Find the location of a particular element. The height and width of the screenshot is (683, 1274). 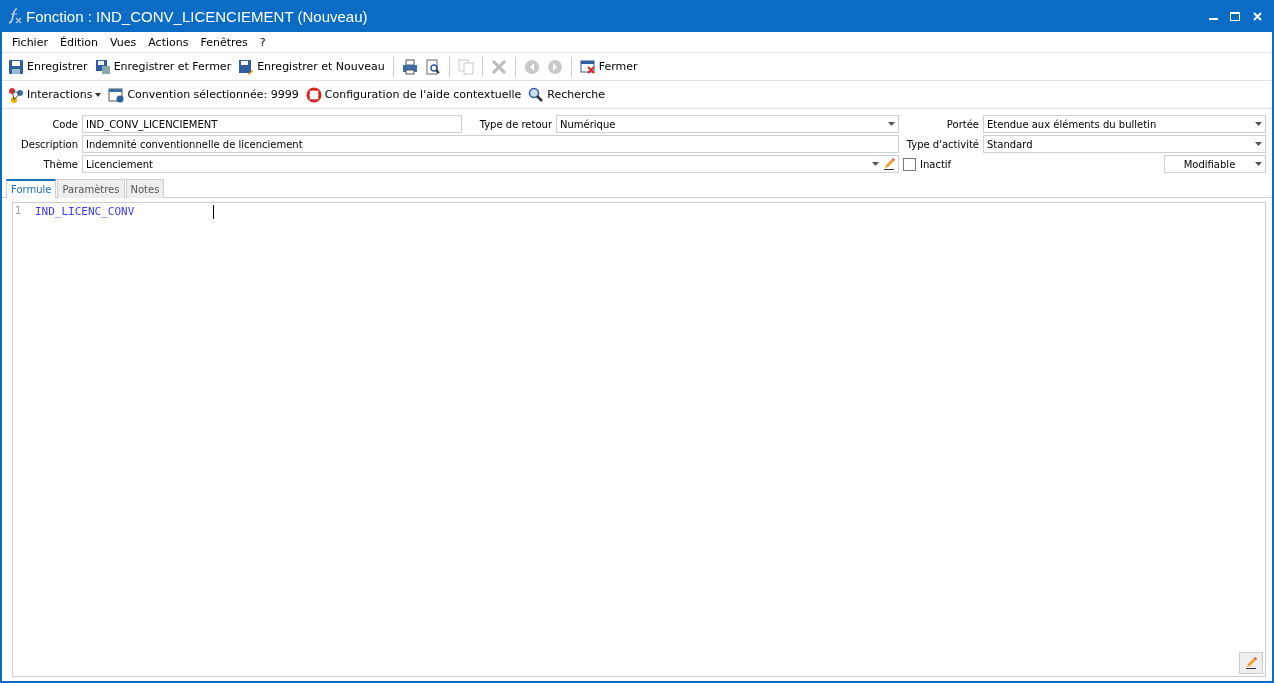

dropdown-field: Licenciement is located at coordinates (490, 164).